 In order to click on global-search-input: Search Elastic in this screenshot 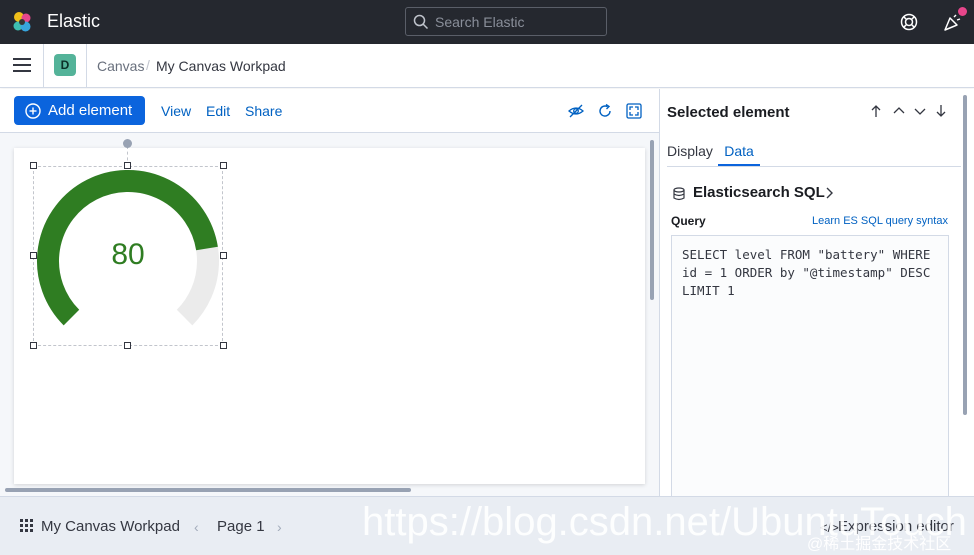, I will do `click(506, 21)`.